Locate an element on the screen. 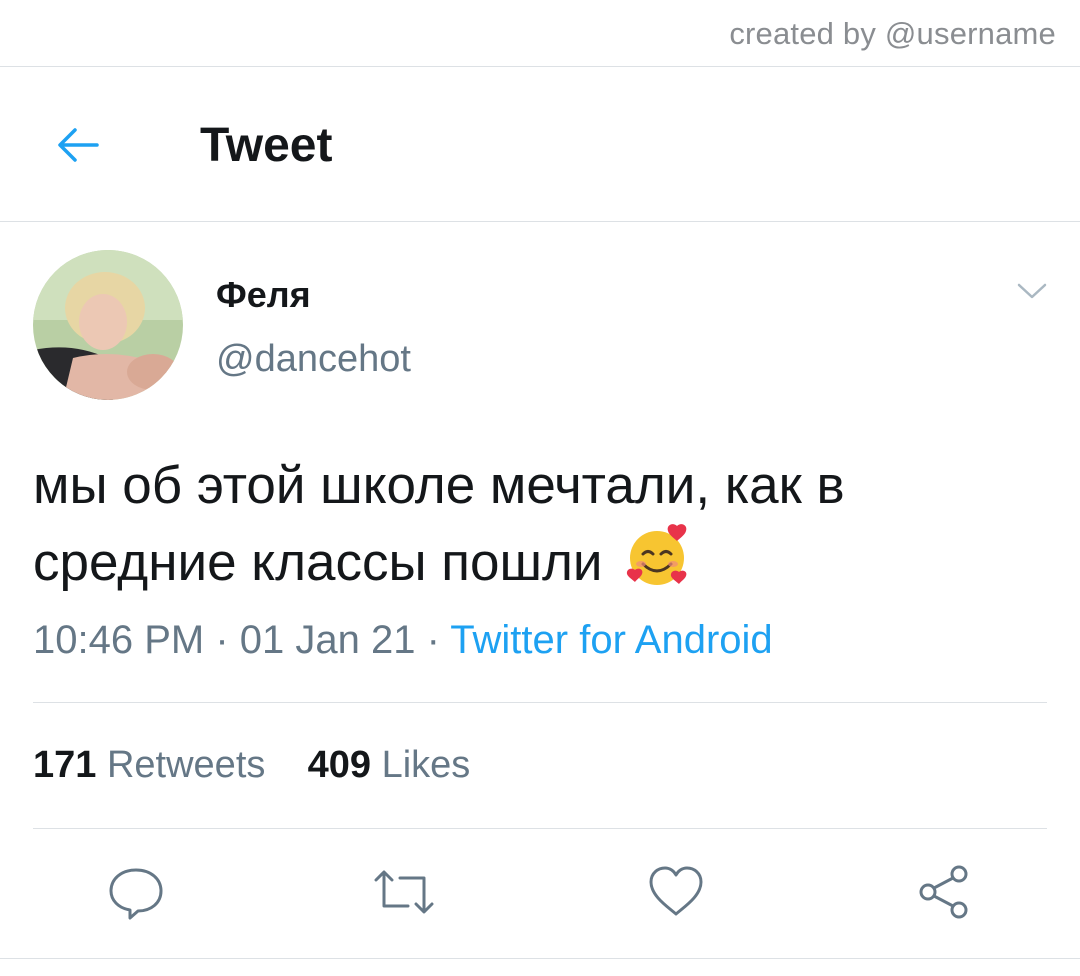 The image size is (1080, 976). more-options-button is located at coordinates (1032, 291).